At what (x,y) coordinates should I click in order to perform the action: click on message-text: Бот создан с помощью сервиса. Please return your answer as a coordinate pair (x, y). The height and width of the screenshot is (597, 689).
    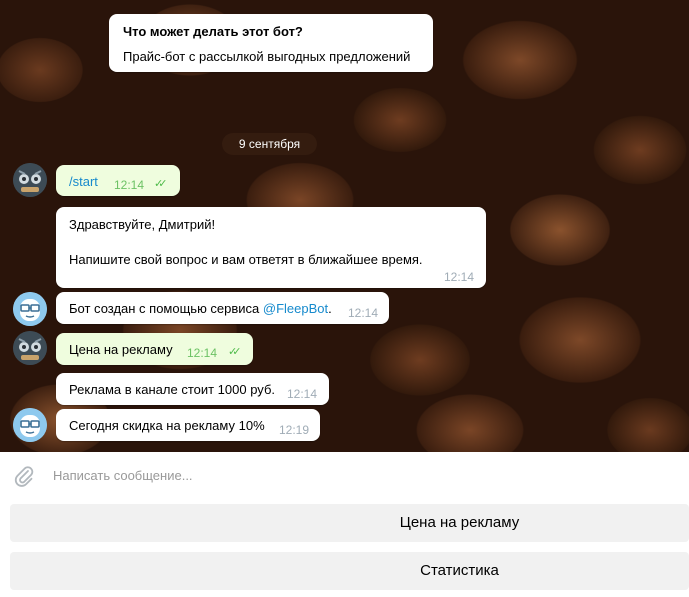
    Looking at the image, I should click on (166, 308).